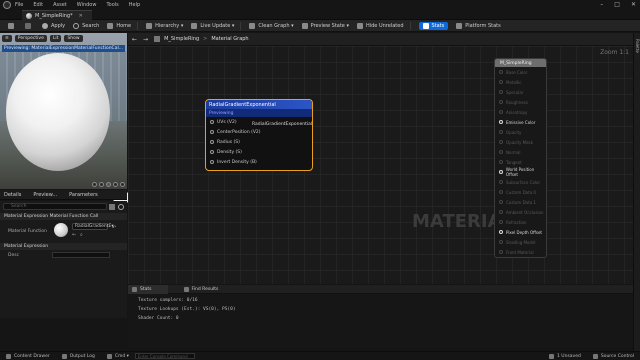 This screenshot has width=640, height=360. Describe the element at coordinates (520, 192) in the screenshot. I see `result-input-pin: Custom Data 0` at that location.